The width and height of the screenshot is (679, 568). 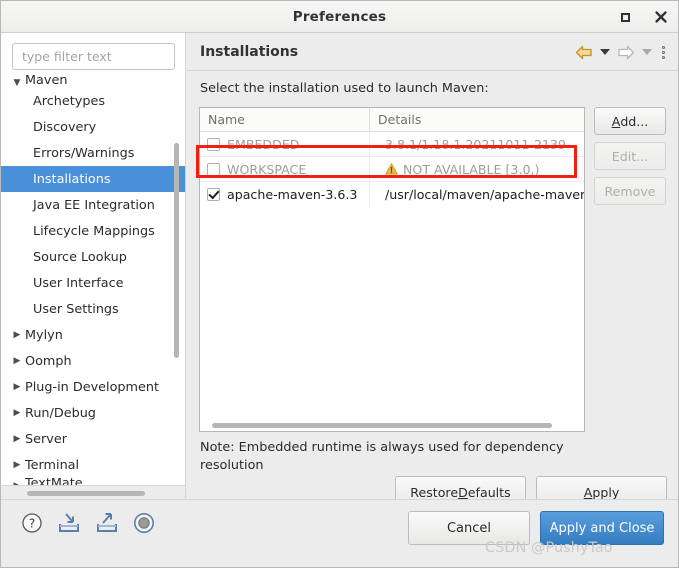 I want to click on sidebar-item-label: Java EE Integration, so click(x=94, y=205).